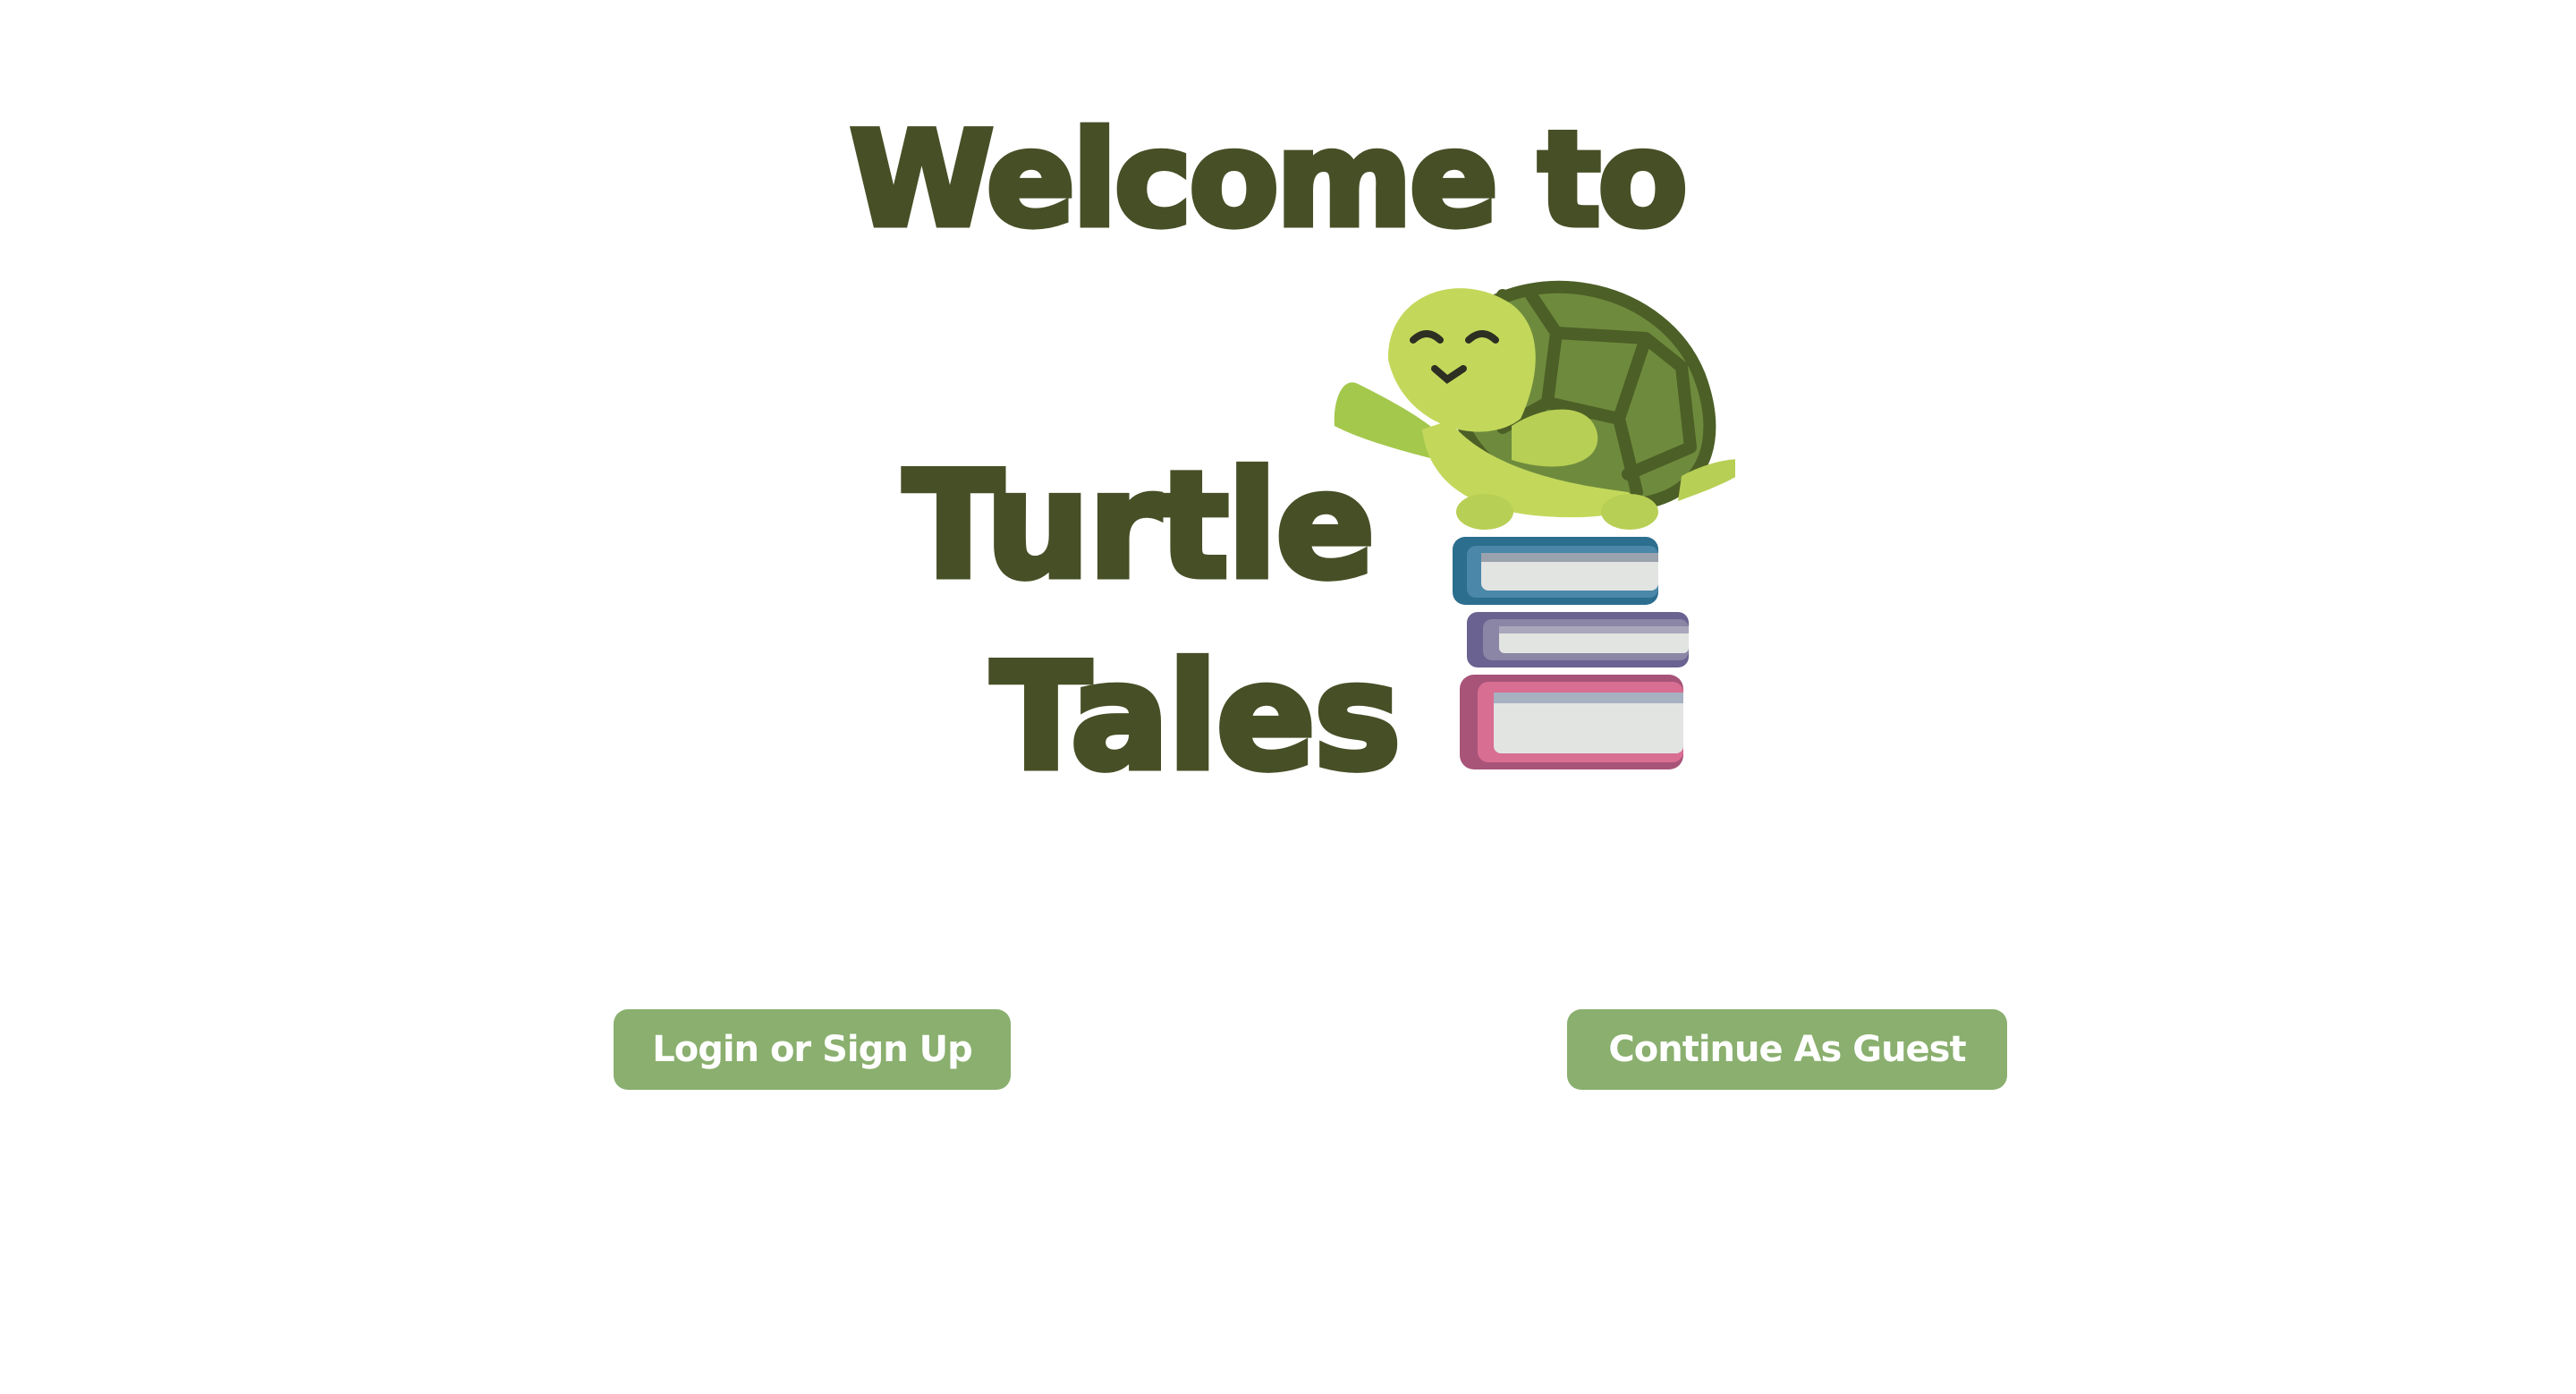 The image size is (2576, 1394). What do you see at coordinates (1571, 722) in the screenshot?
I see `book-bottom` at bounding box center [1571, 722].